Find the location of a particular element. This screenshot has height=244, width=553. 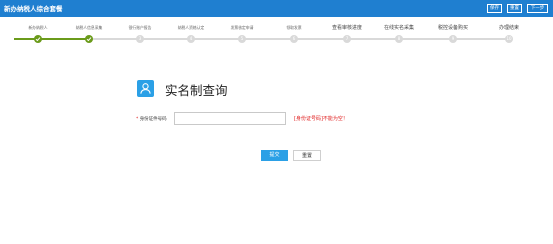

step-label: 银行账户报告 is located at coordinates (140, 27).